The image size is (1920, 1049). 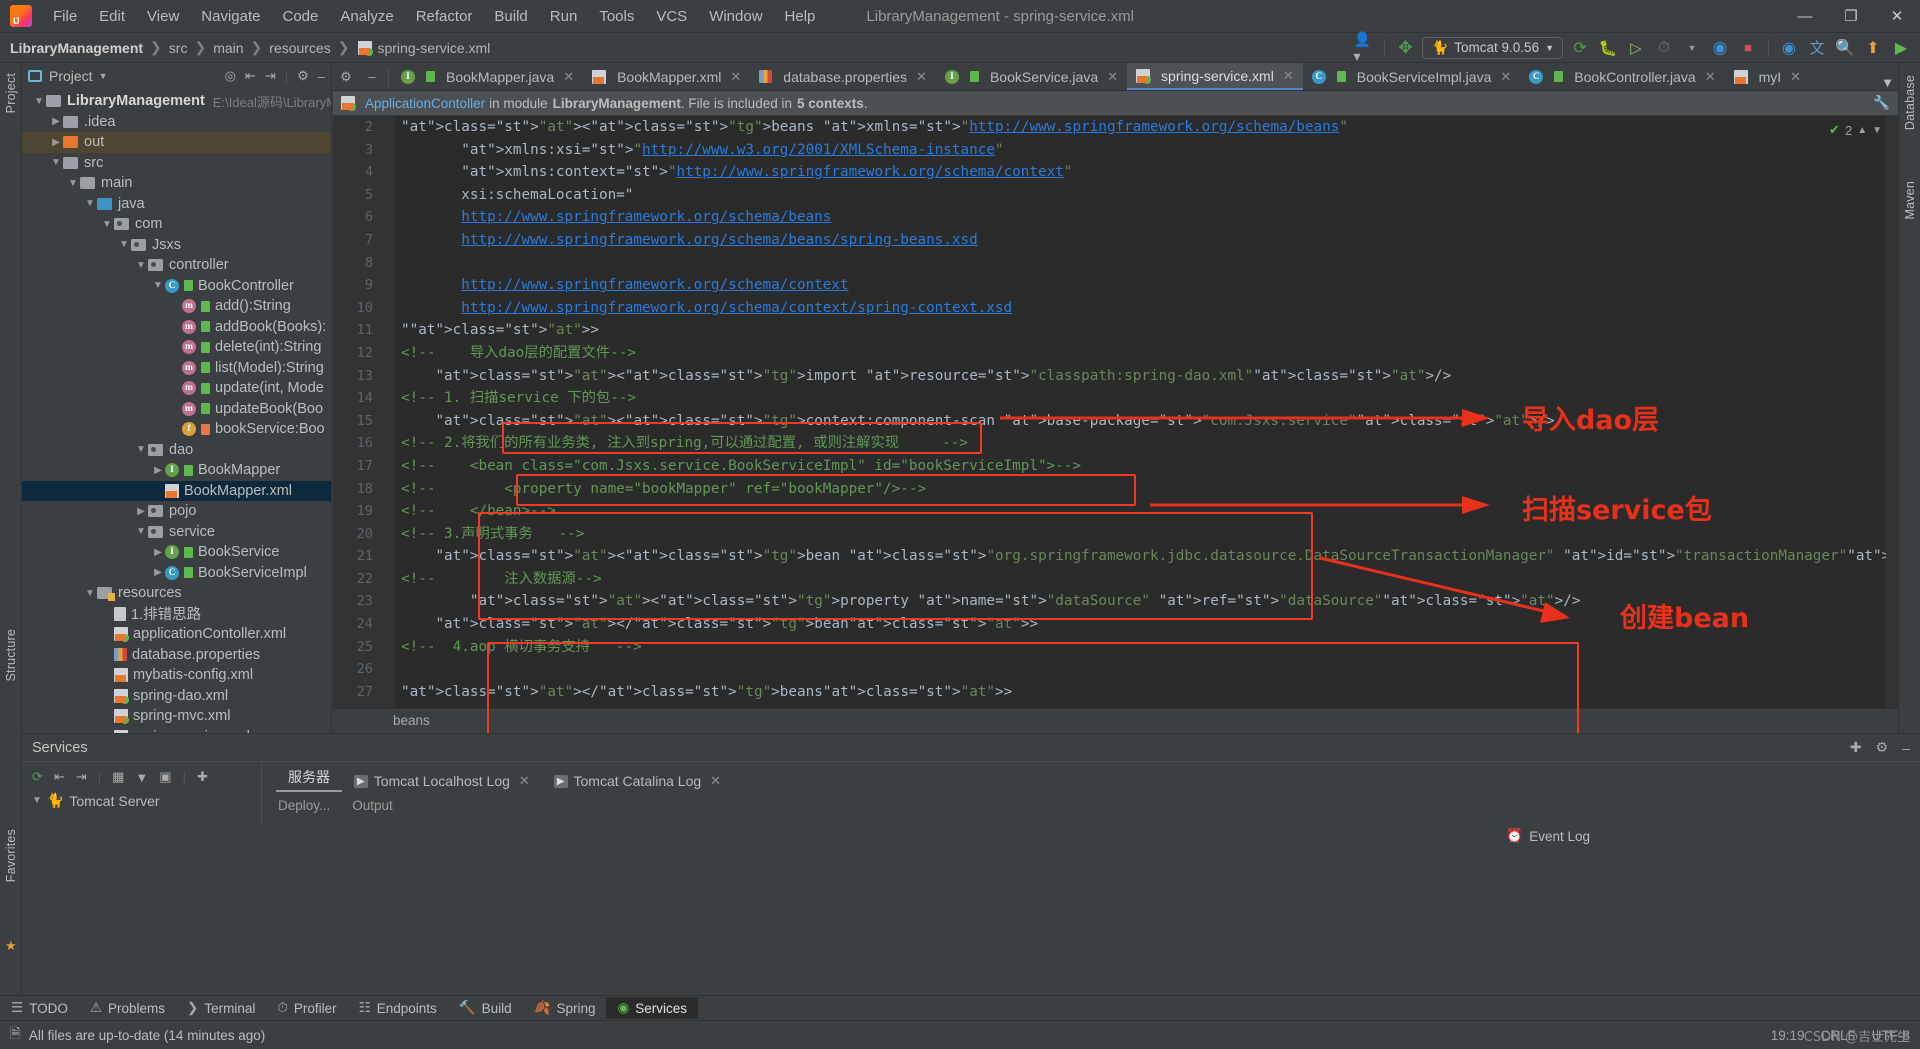 I want to click on code-line: <!-- 导入dao层的配置文件-->, so click(x=1146, y=353).